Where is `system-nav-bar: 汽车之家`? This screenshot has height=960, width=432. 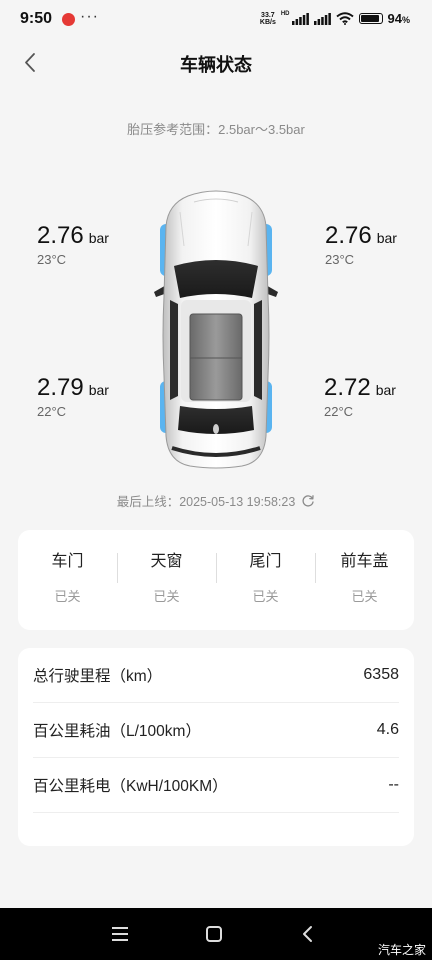 system-nav-bar: 汽车之家 is located at coordinates (216, 934).